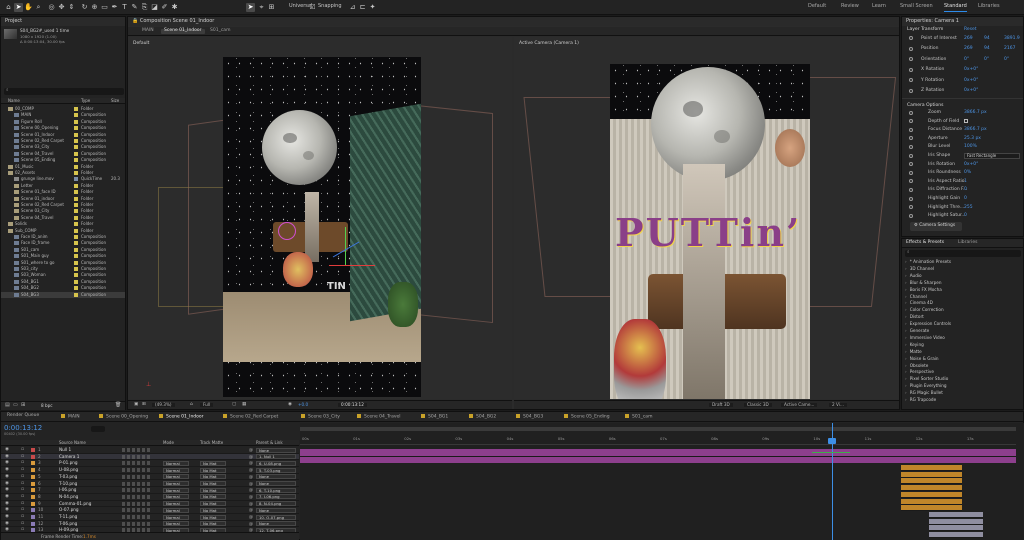 The height and width of the screenshot is (540, 1024). I want to click on new-composition-icon: ⊞, so click(23, 405).